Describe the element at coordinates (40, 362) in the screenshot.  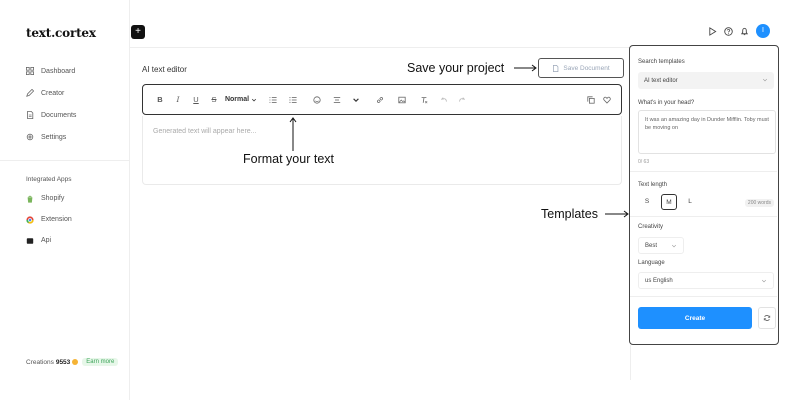
I see `credits-label: Creations` at that location.